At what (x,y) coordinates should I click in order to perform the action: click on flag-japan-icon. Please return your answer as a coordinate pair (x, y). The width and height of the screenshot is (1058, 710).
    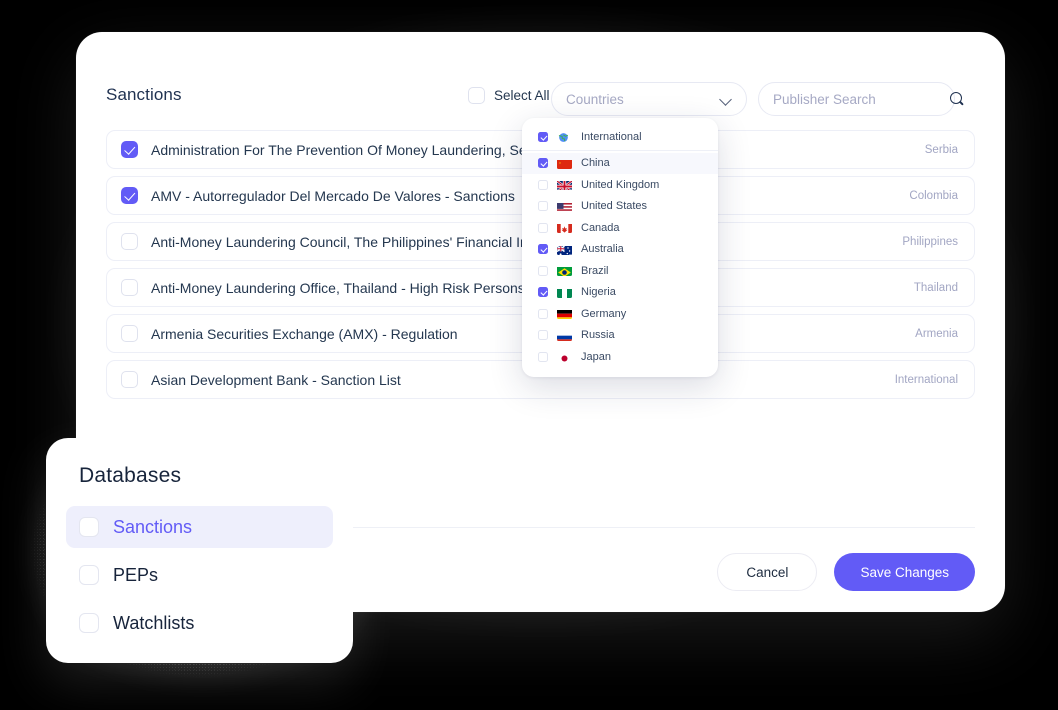
    Looking at the image, I should click on (564, 357).